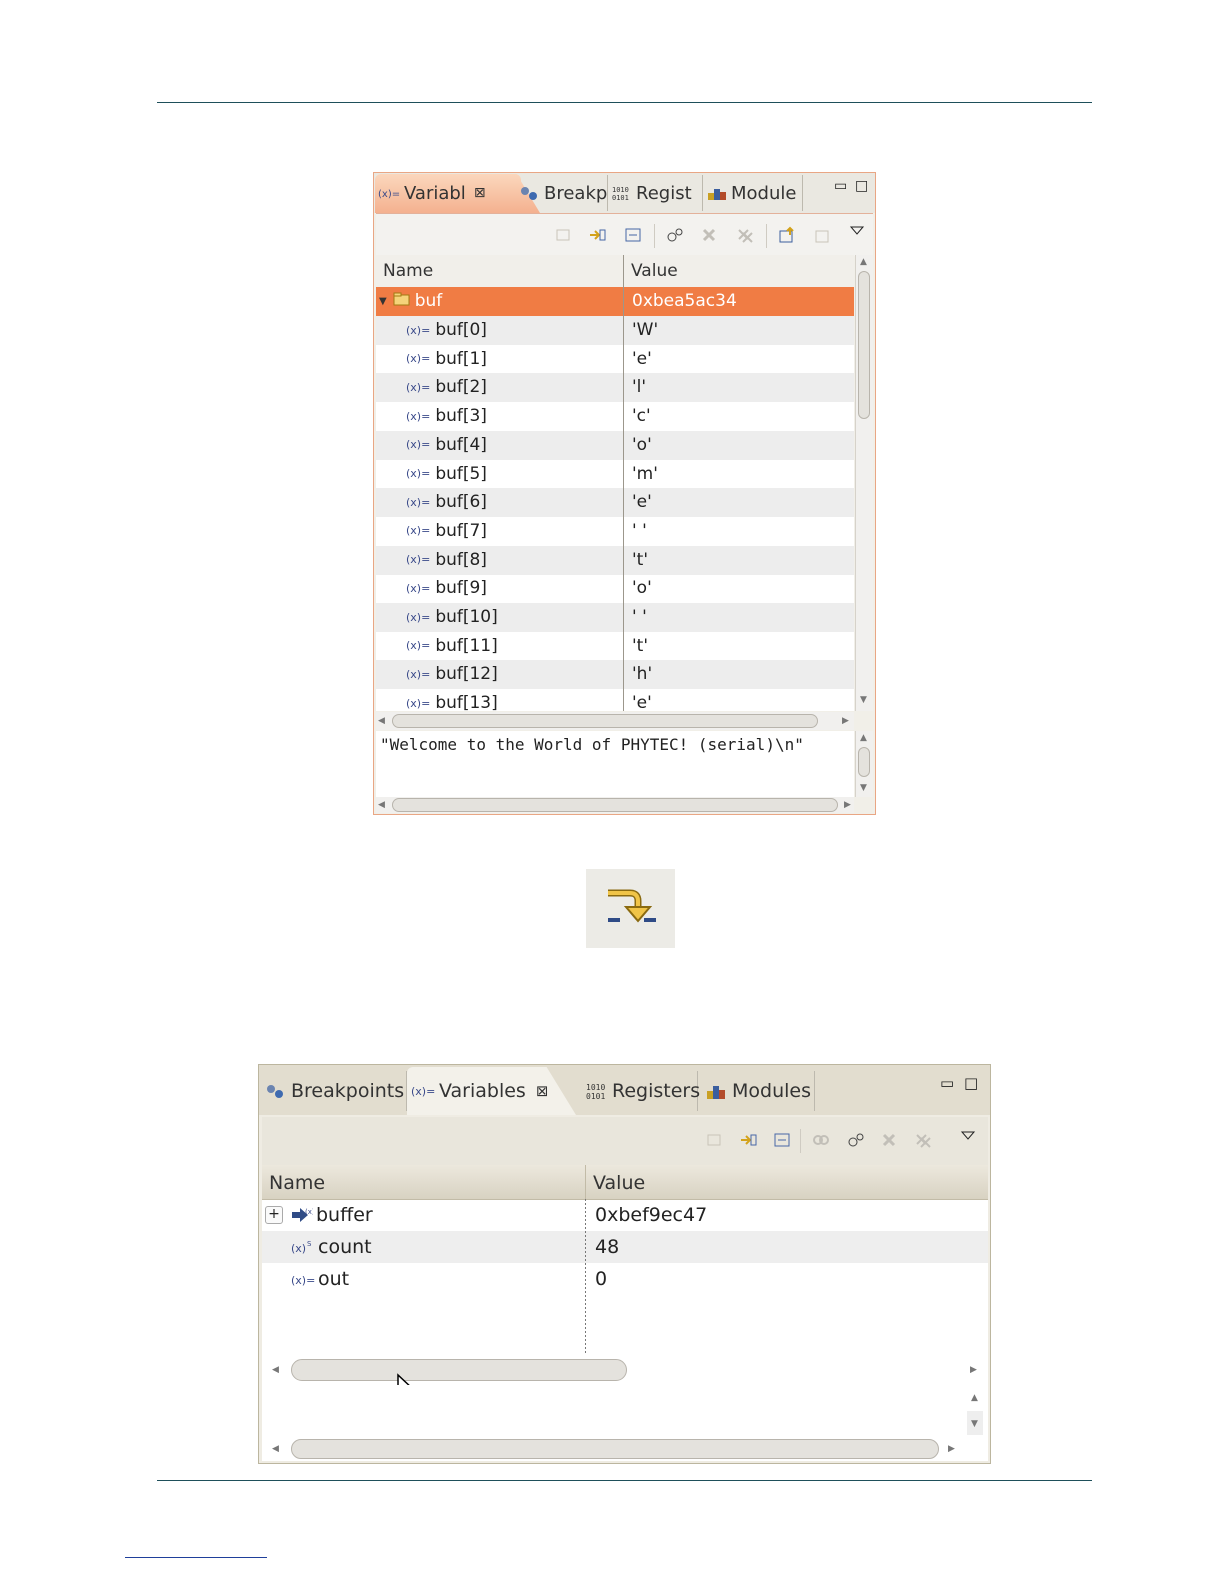 This screenshot has height=1584, width=1224. Describe the element at coordinates (645, 330) in the screenshot. I see `variable-value: 'W'` at that location.